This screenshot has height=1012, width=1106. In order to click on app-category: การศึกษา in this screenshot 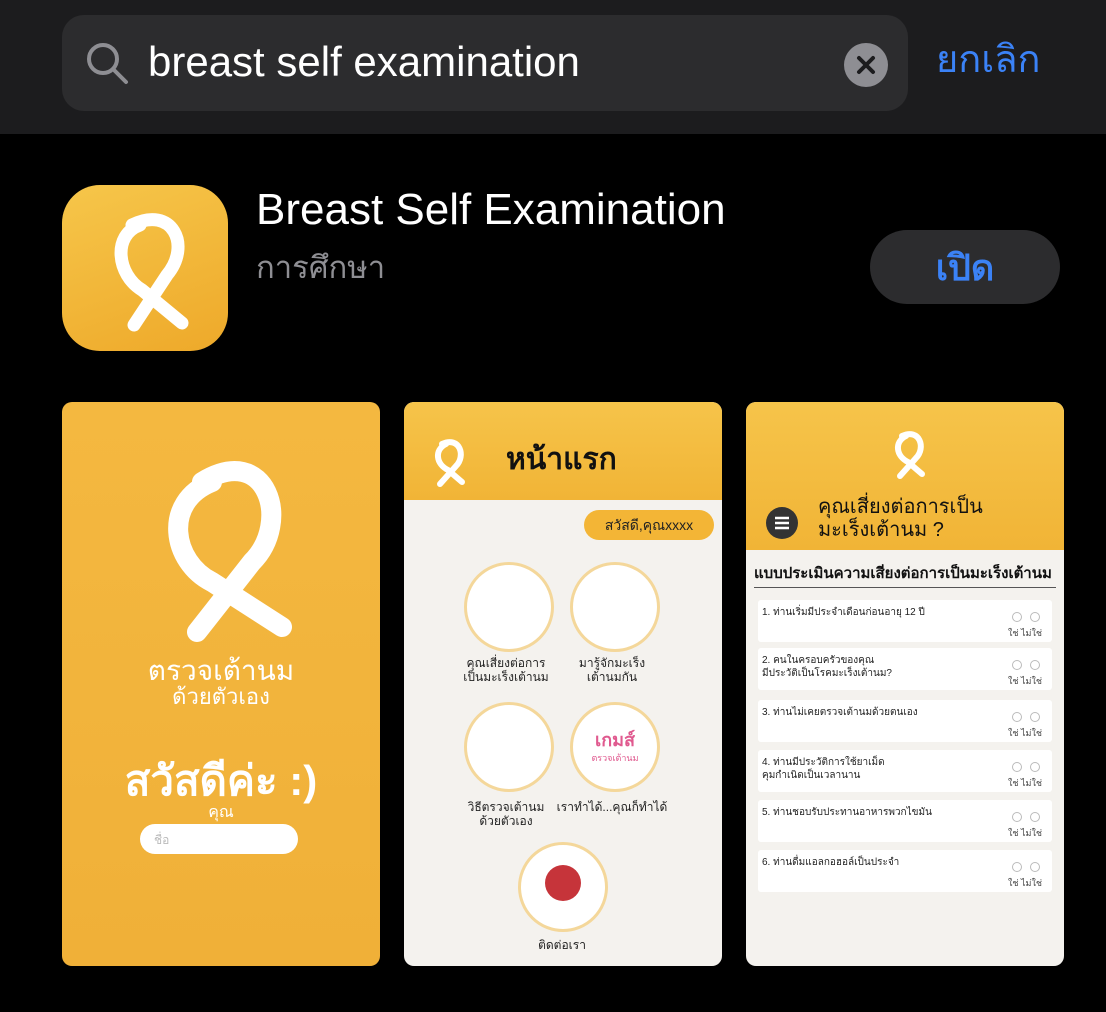, I will do `click(321, 267)`.